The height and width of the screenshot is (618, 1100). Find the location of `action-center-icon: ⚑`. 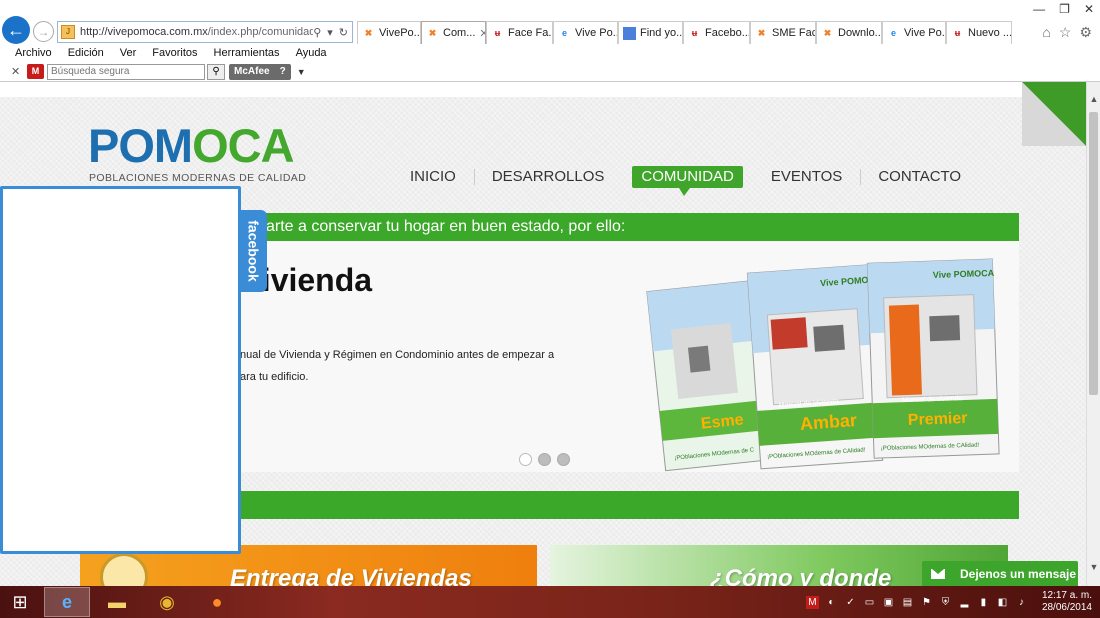

action-center-icon: ⚑ is located at coordinates (926, 602).